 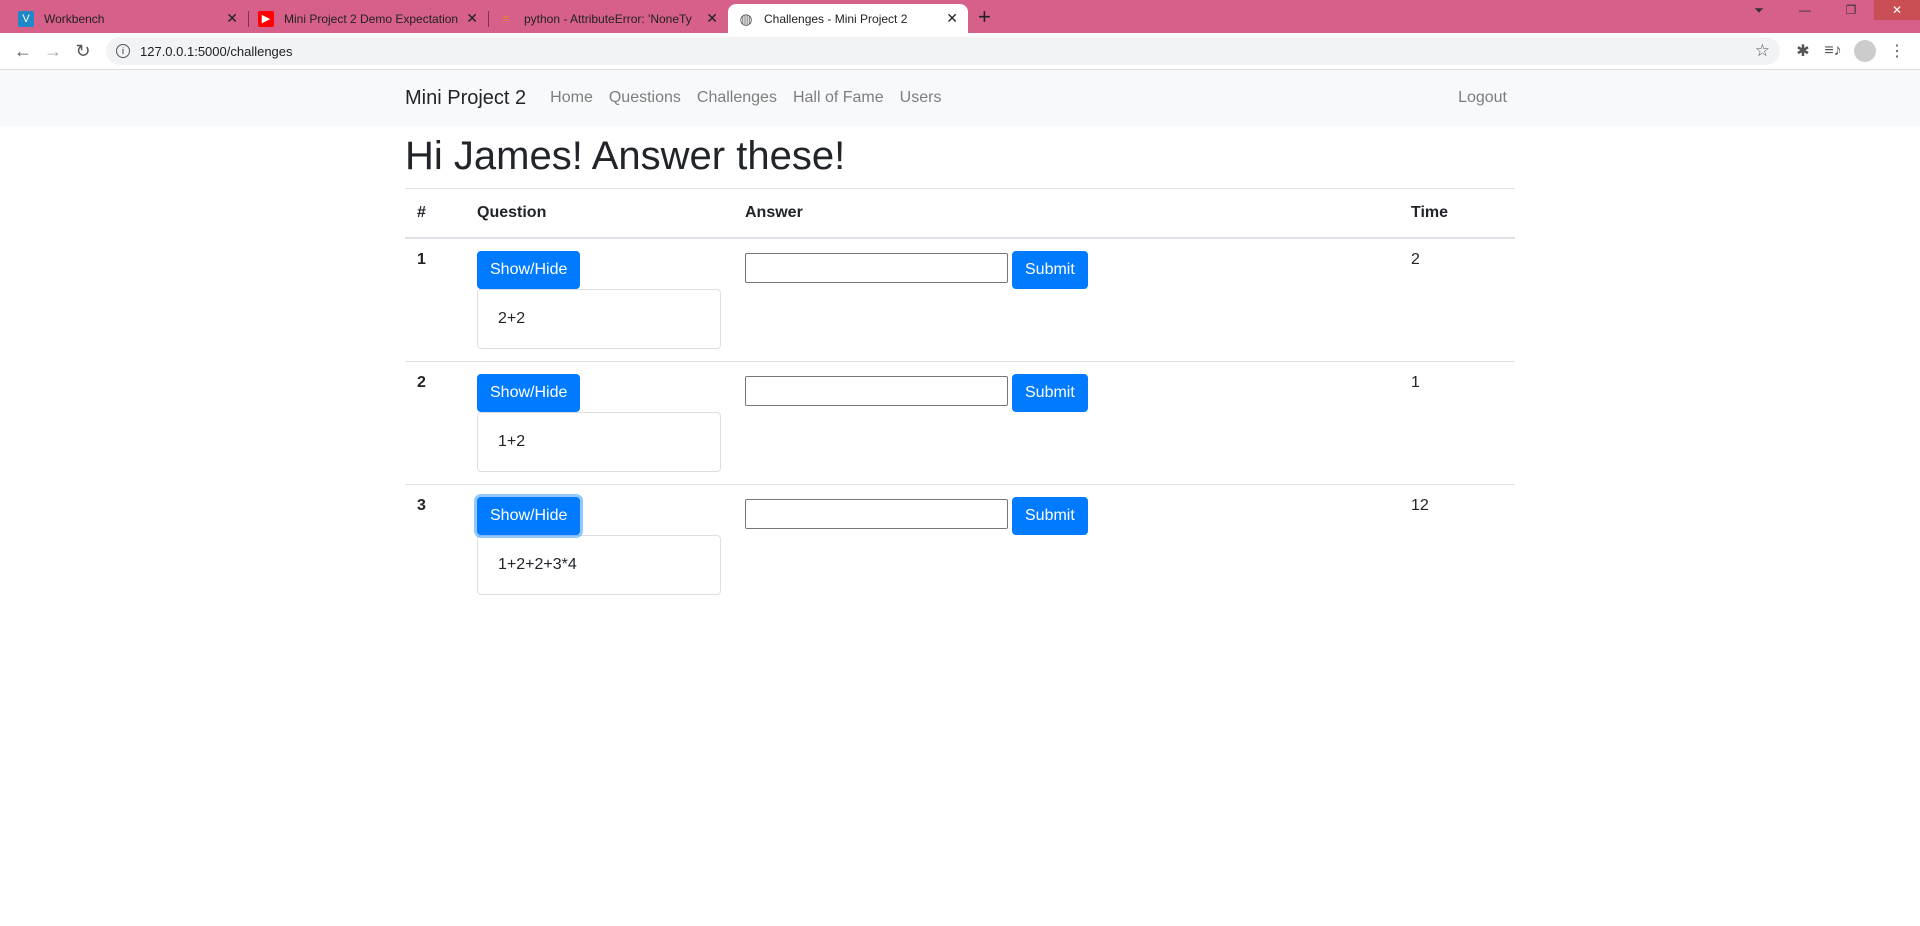 I want to click on media-control-icon: ≡♪, so click(x=1833, y=51).